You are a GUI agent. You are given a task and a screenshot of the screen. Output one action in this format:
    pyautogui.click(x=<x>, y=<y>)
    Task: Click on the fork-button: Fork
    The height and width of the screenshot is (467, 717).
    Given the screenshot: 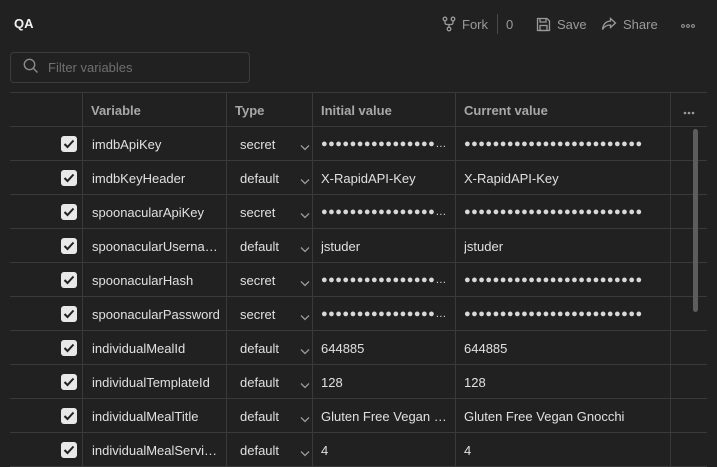 What is the action you would take?
    pyautogui.click(x=465, y=24)
    